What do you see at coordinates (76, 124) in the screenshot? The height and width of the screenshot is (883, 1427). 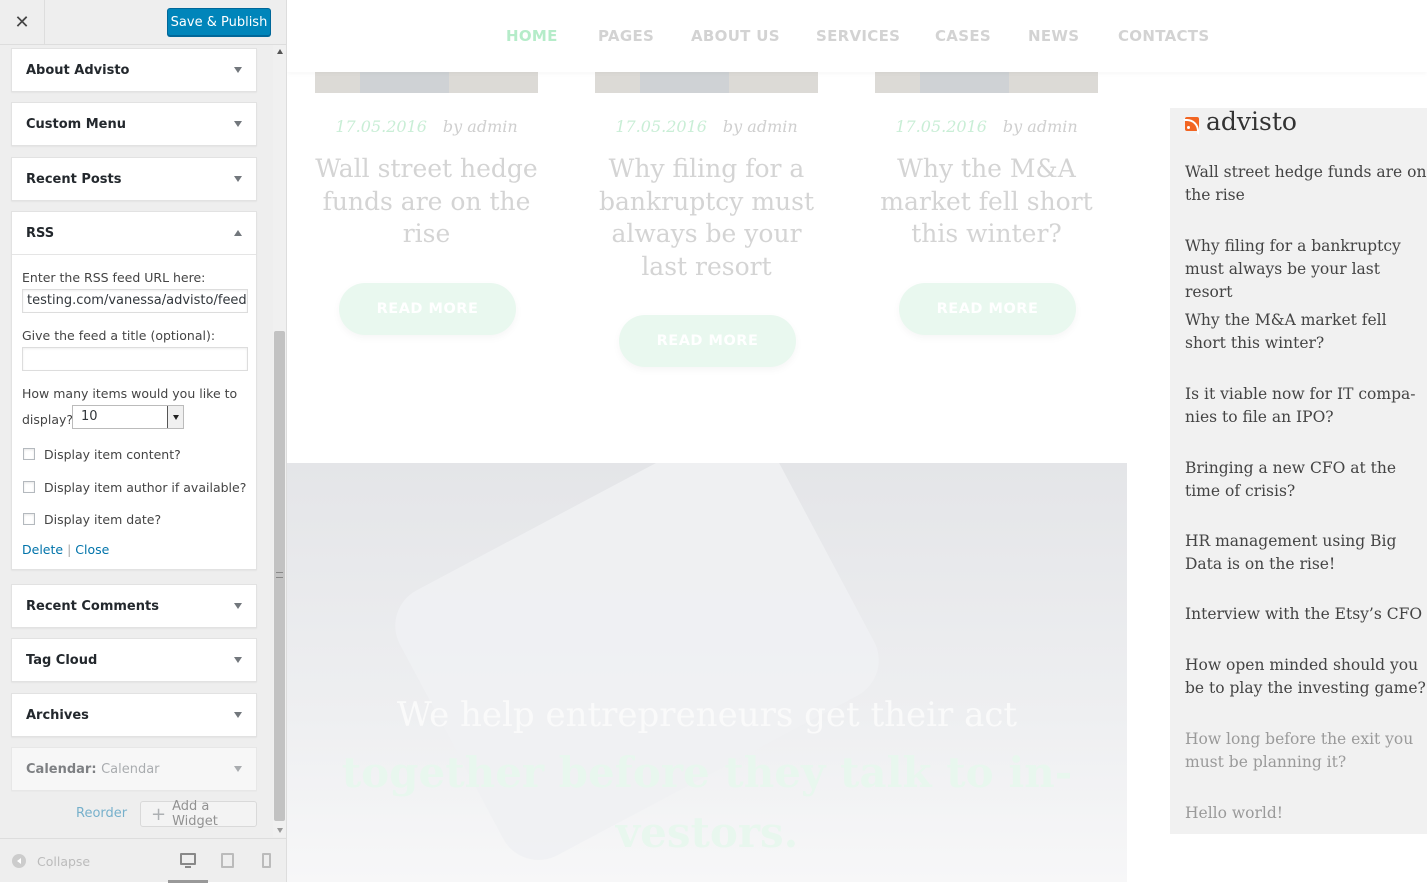 I see `widget-title: Custom Menu` at bounding box center [76, 124].